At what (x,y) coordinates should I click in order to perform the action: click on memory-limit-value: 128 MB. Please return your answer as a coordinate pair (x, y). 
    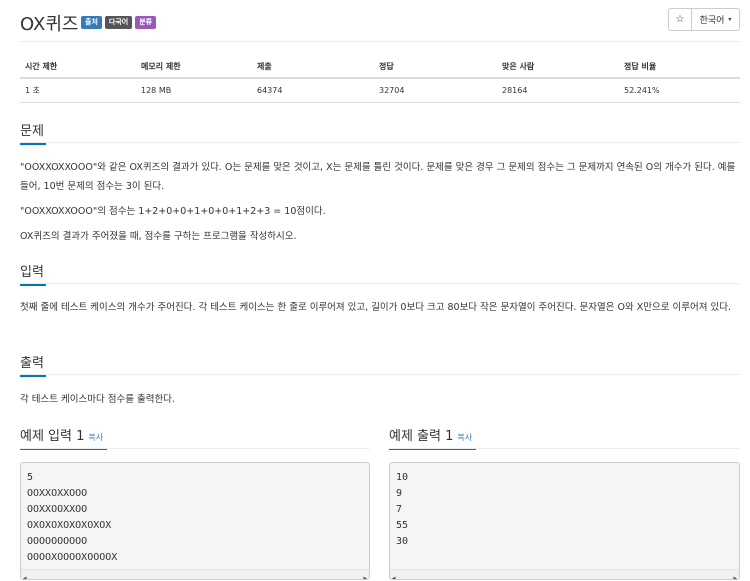
    Looking at the image, I should click on (194, 90).